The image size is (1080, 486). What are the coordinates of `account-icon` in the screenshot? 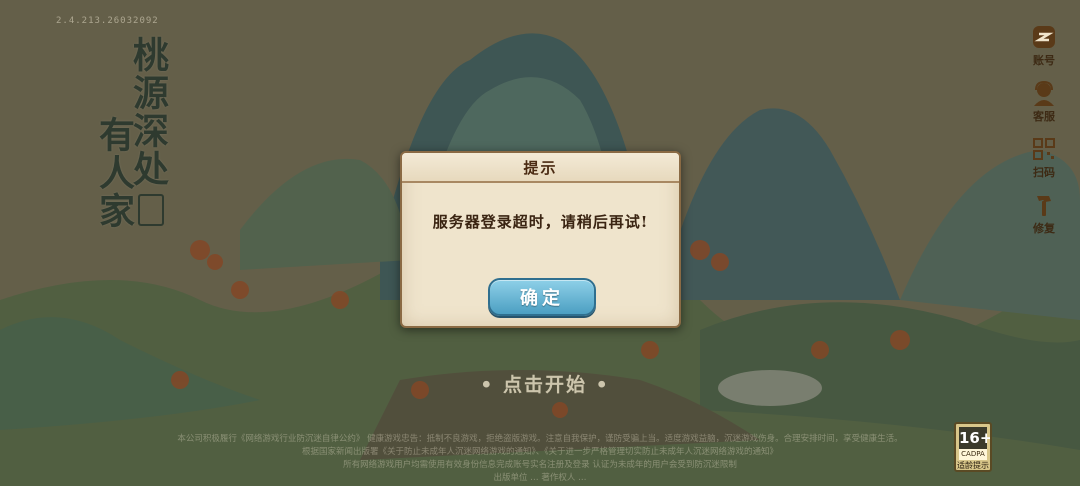 It's located at (1044, 37).